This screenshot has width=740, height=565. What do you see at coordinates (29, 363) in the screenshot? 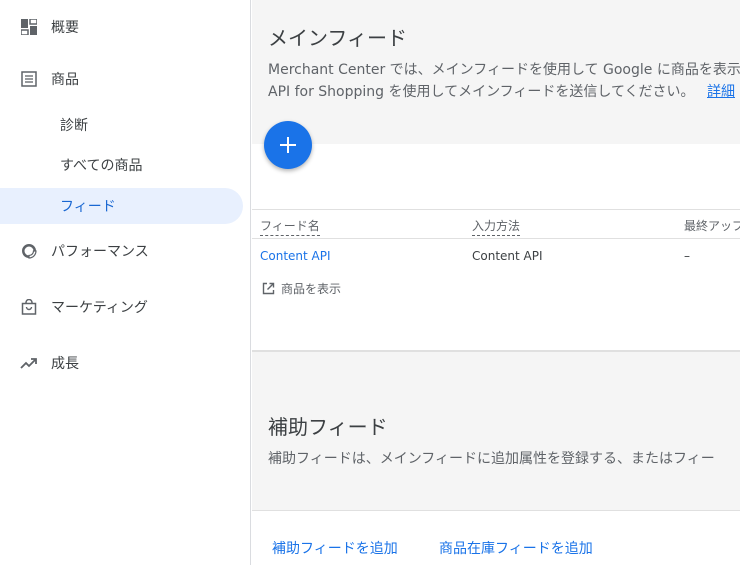
I see `trending-up-icon` at bounding box center [29, 363].